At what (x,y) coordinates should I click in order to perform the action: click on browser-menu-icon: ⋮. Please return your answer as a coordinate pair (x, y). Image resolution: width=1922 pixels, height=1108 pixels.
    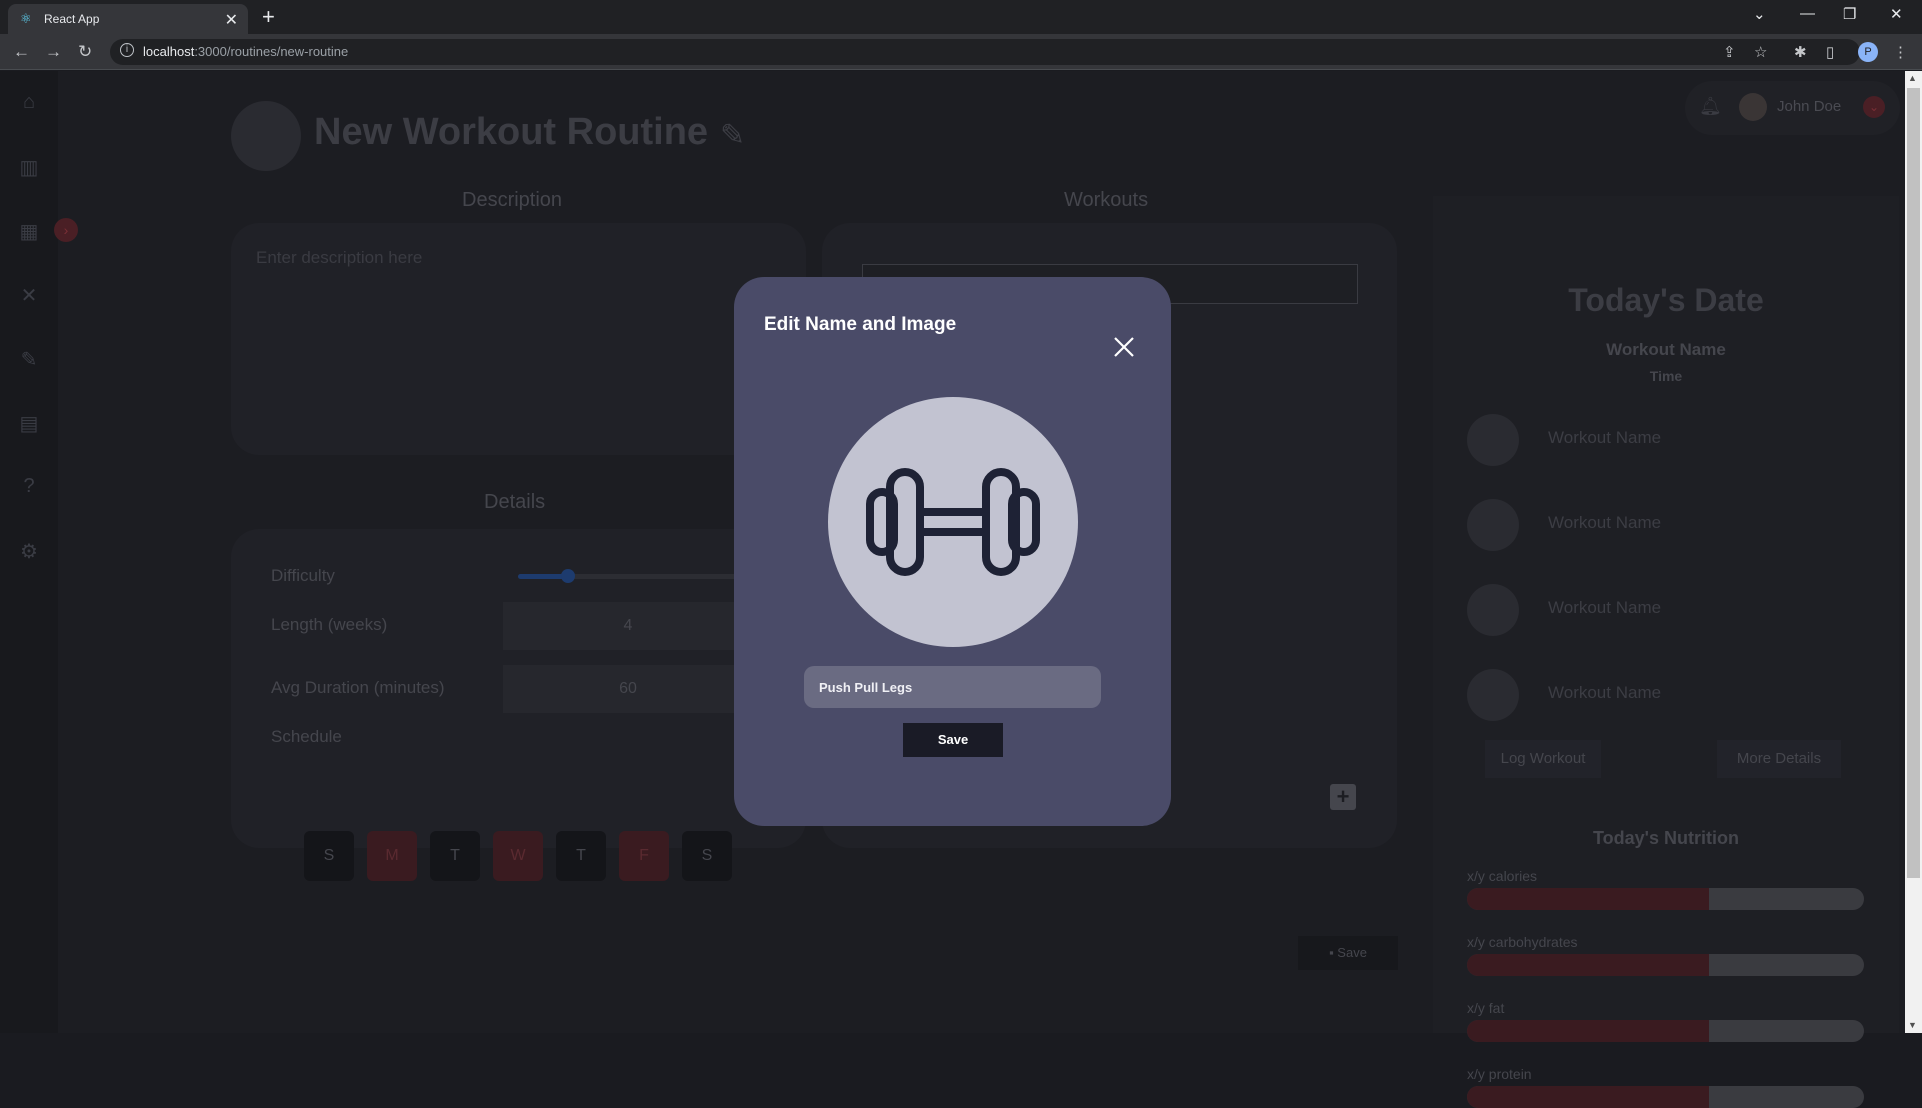
    Looking at the image, I should click on (1900, 52).